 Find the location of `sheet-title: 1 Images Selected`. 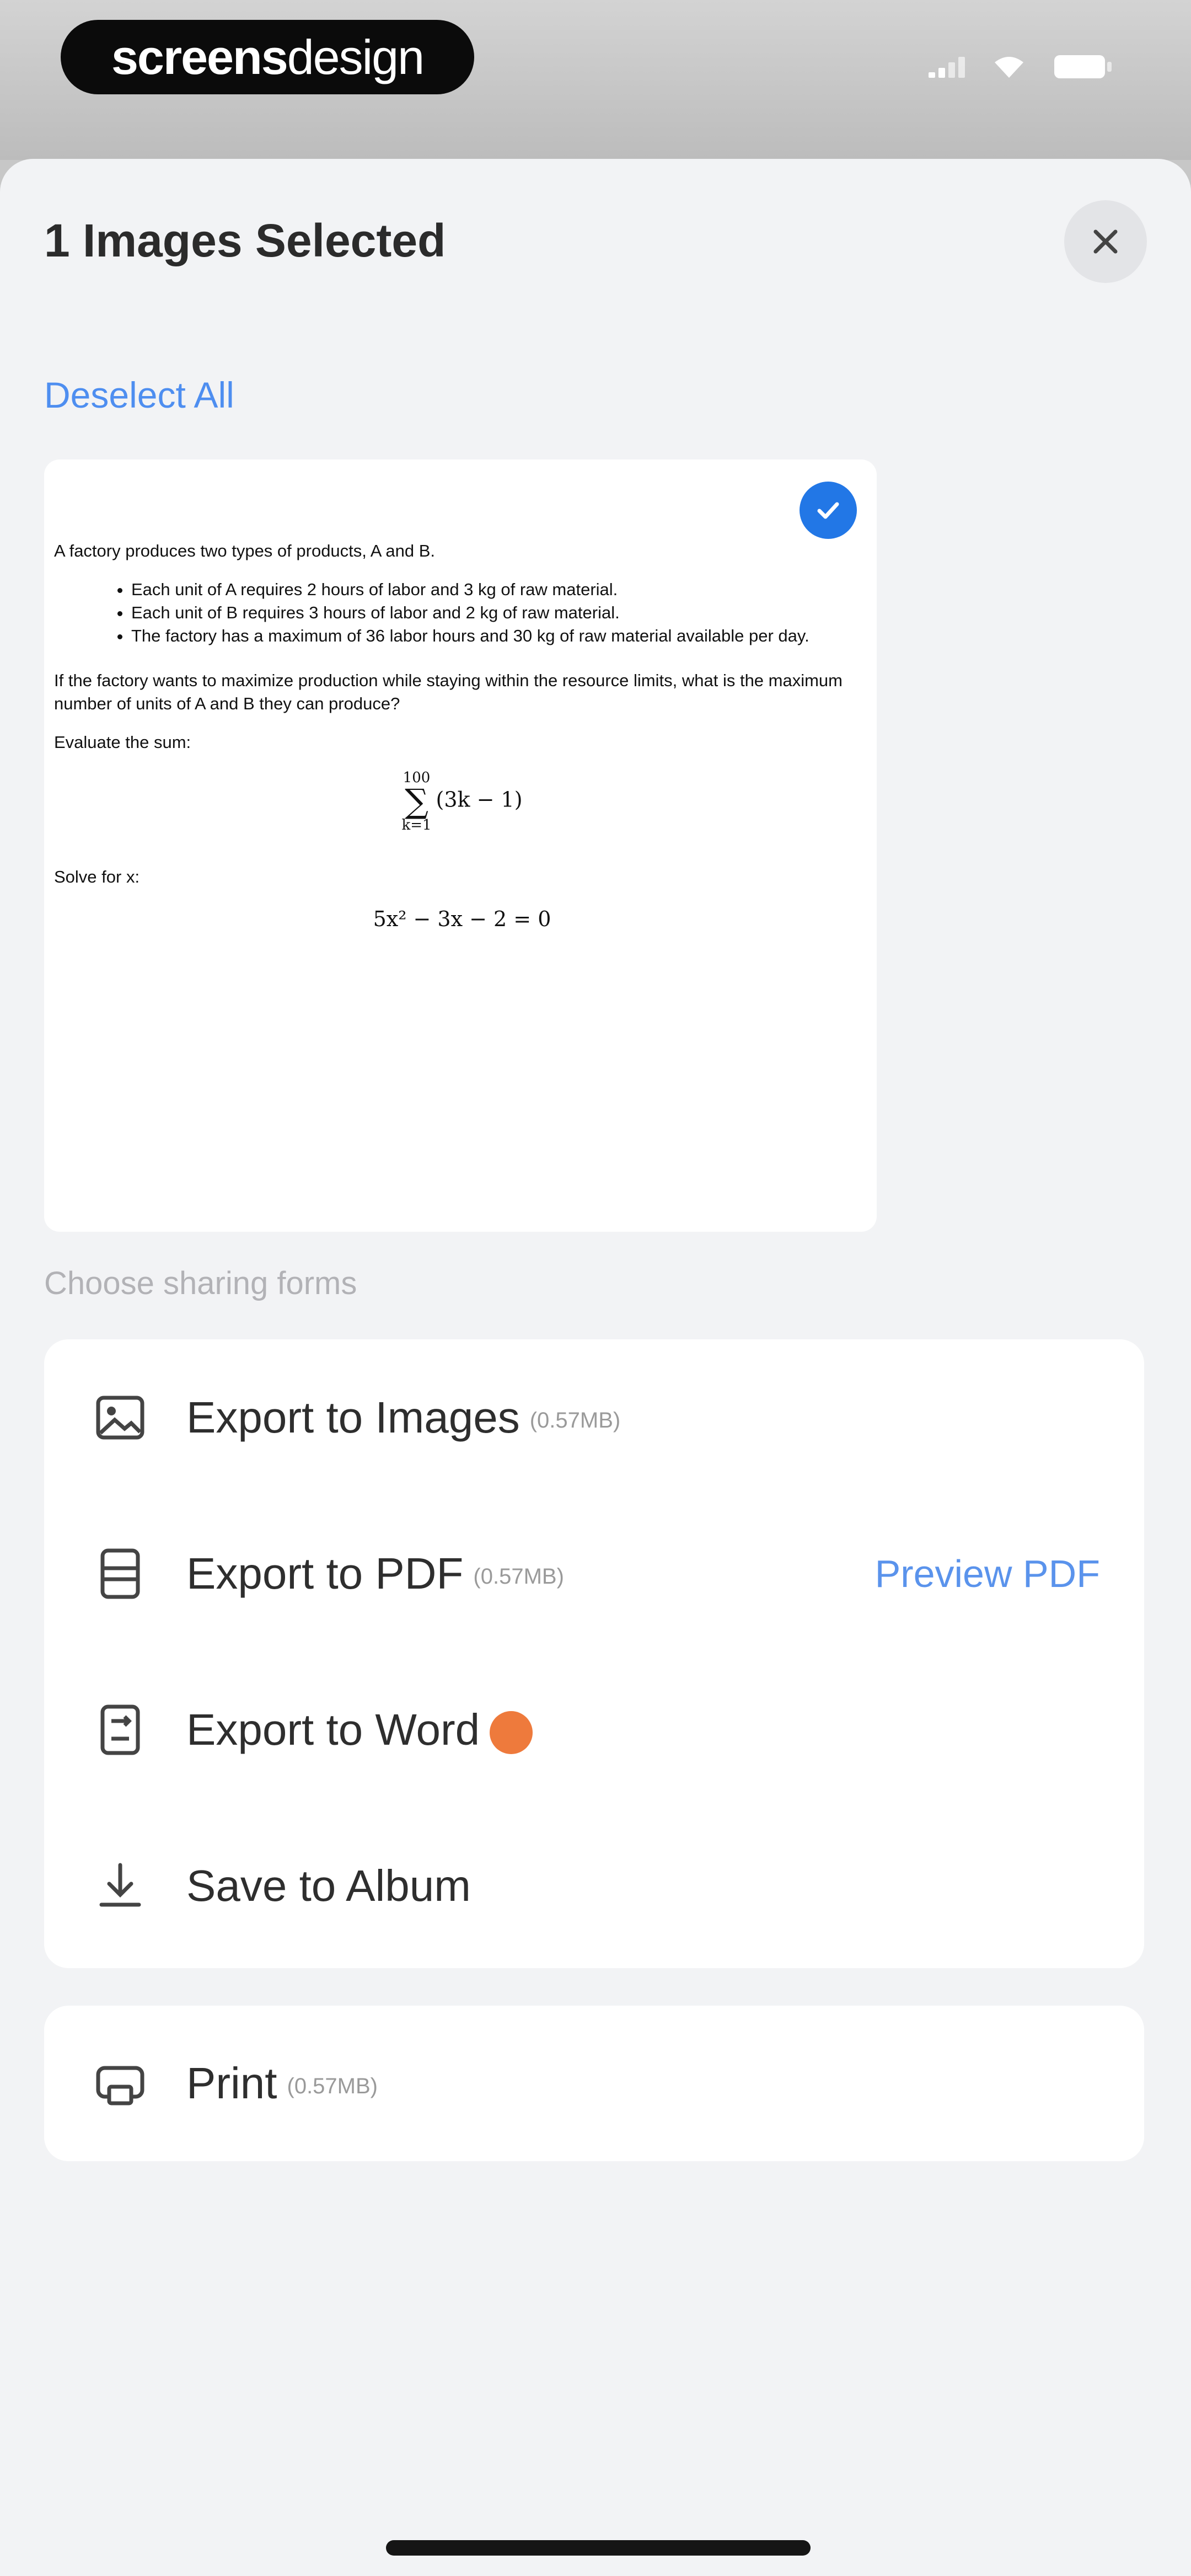

sheet-title: 1 Images Selected is located at coordinates (245, 240).